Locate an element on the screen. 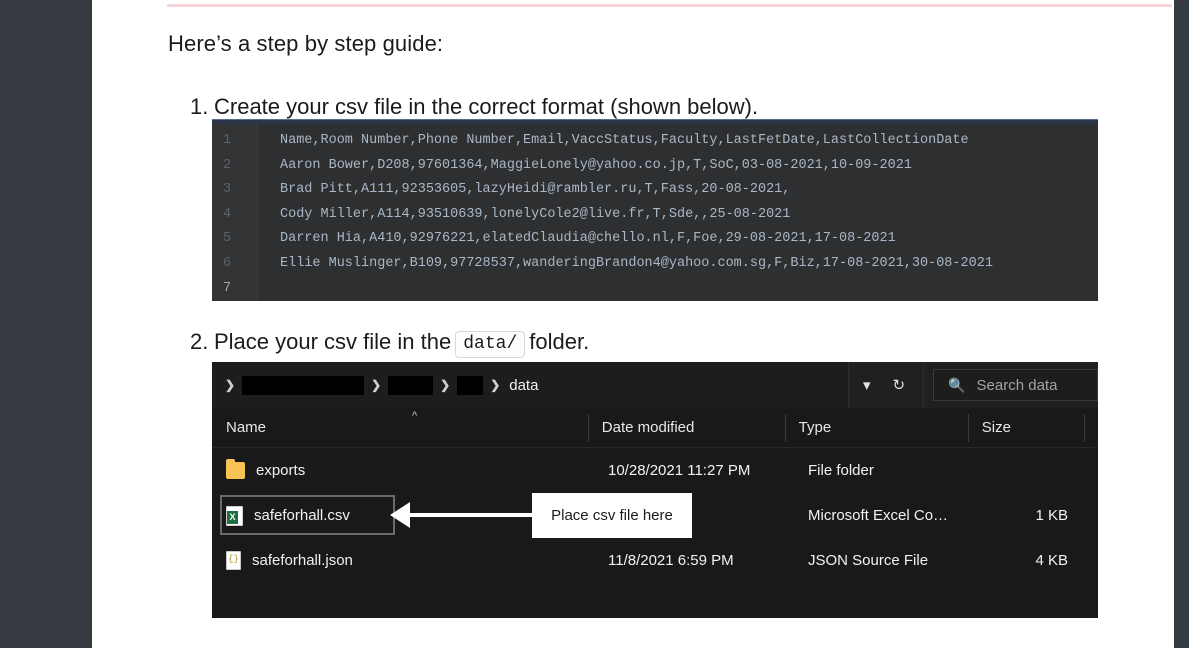 This screenshot has width=1189, height=648. row-date-cell: 10/28/2021 11:27 PM is located at coordinates (679, 470).